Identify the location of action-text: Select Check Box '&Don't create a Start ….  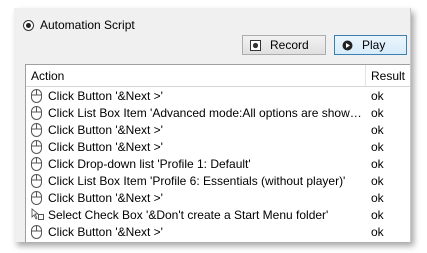
(188, 214).